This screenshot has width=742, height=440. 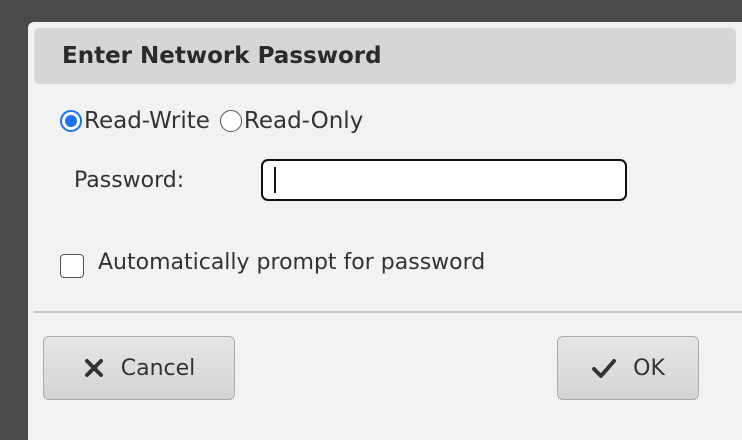 I want to click on password-label: Password:, so click(x=129, y=180).